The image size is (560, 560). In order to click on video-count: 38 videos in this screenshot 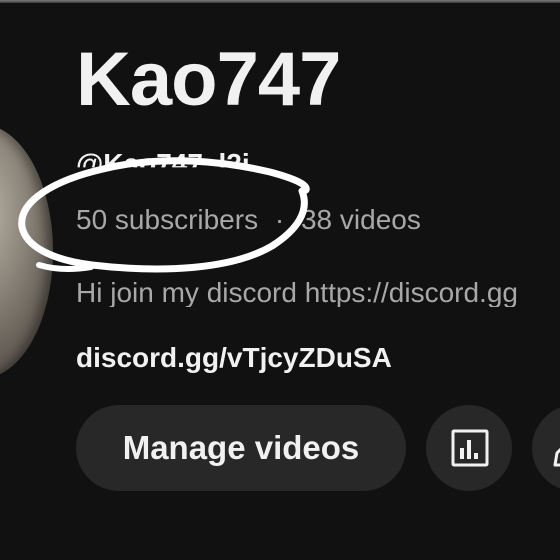, I will do `click(360, 219)`.